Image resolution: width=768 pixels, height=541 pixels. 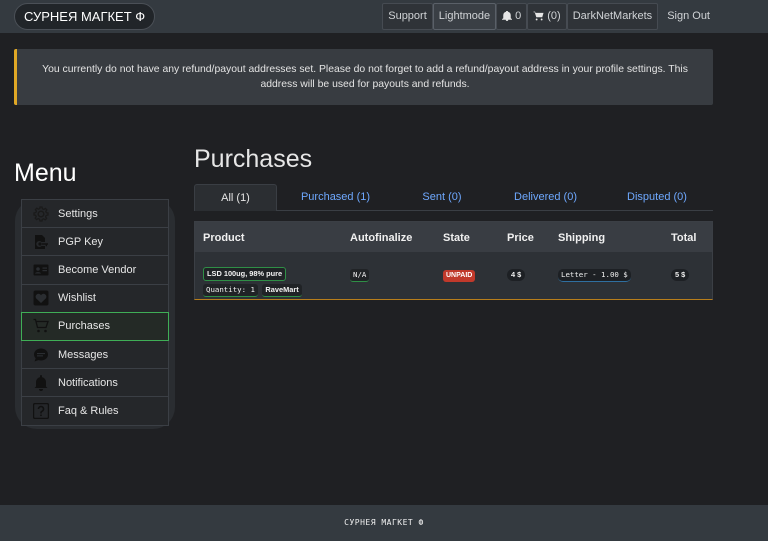 I want to click on tab-disputed: Disputed (0), so click(x=657, y=197).